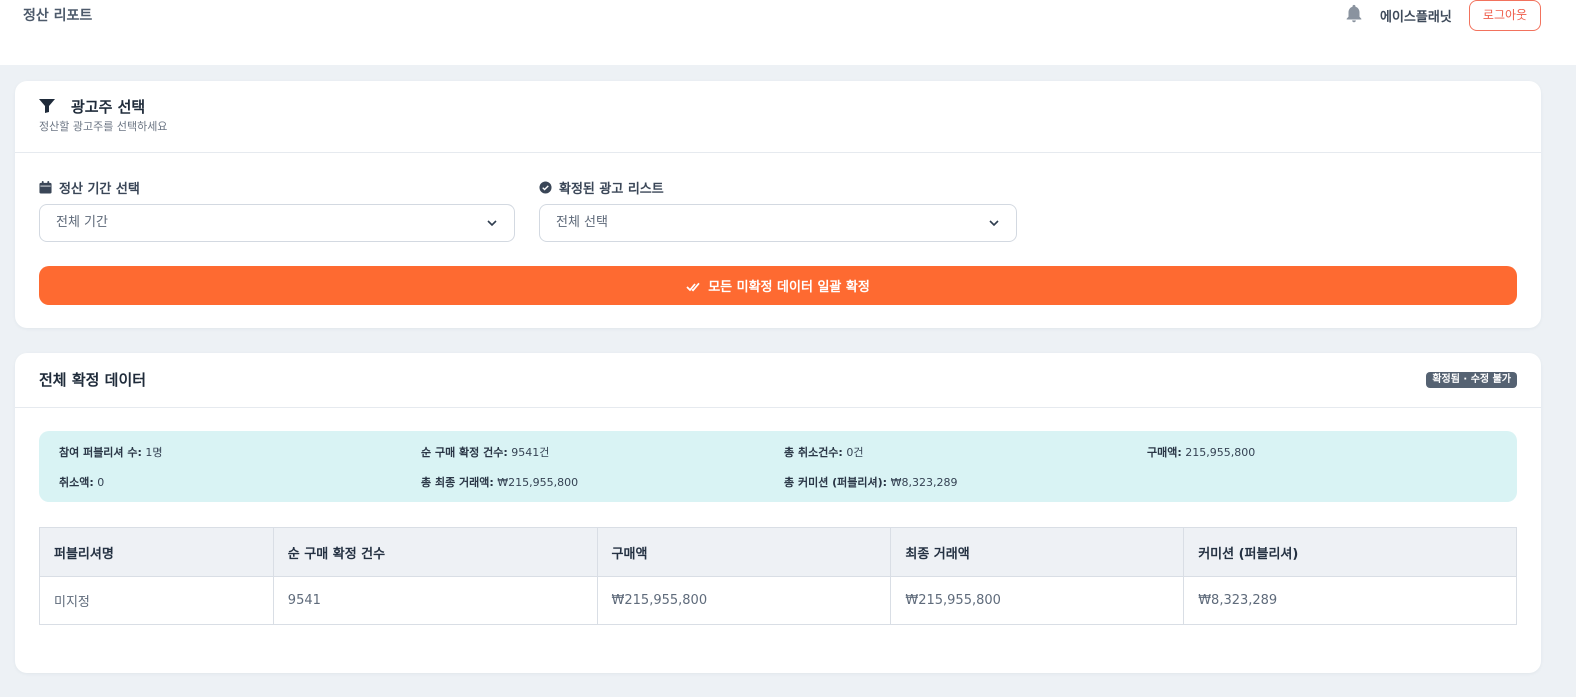 This screenshot has height=697, width=1576. Describe the element at coordinates (1037, 552) in the screenshot. I see `column-header: 최종 거래액` at that location.